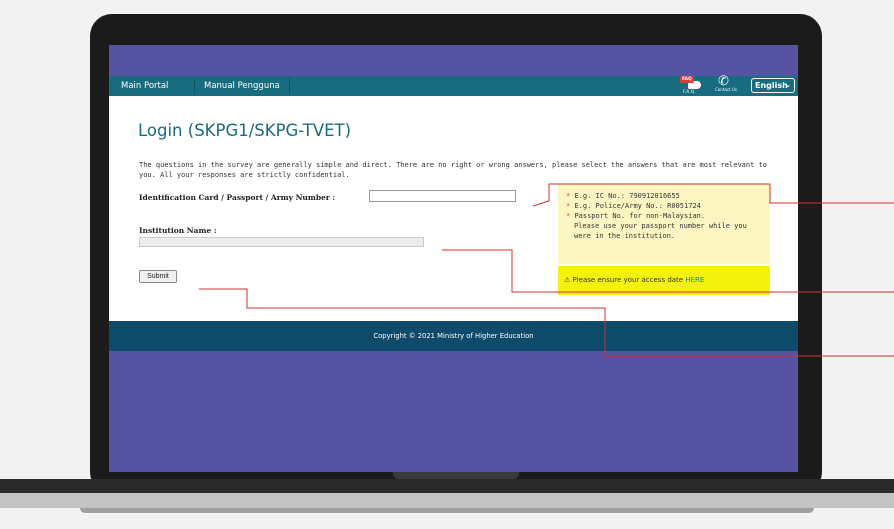 The height and width of the screenshot is (529, 894). I want to click on language-selected: English, so click(771, 85).